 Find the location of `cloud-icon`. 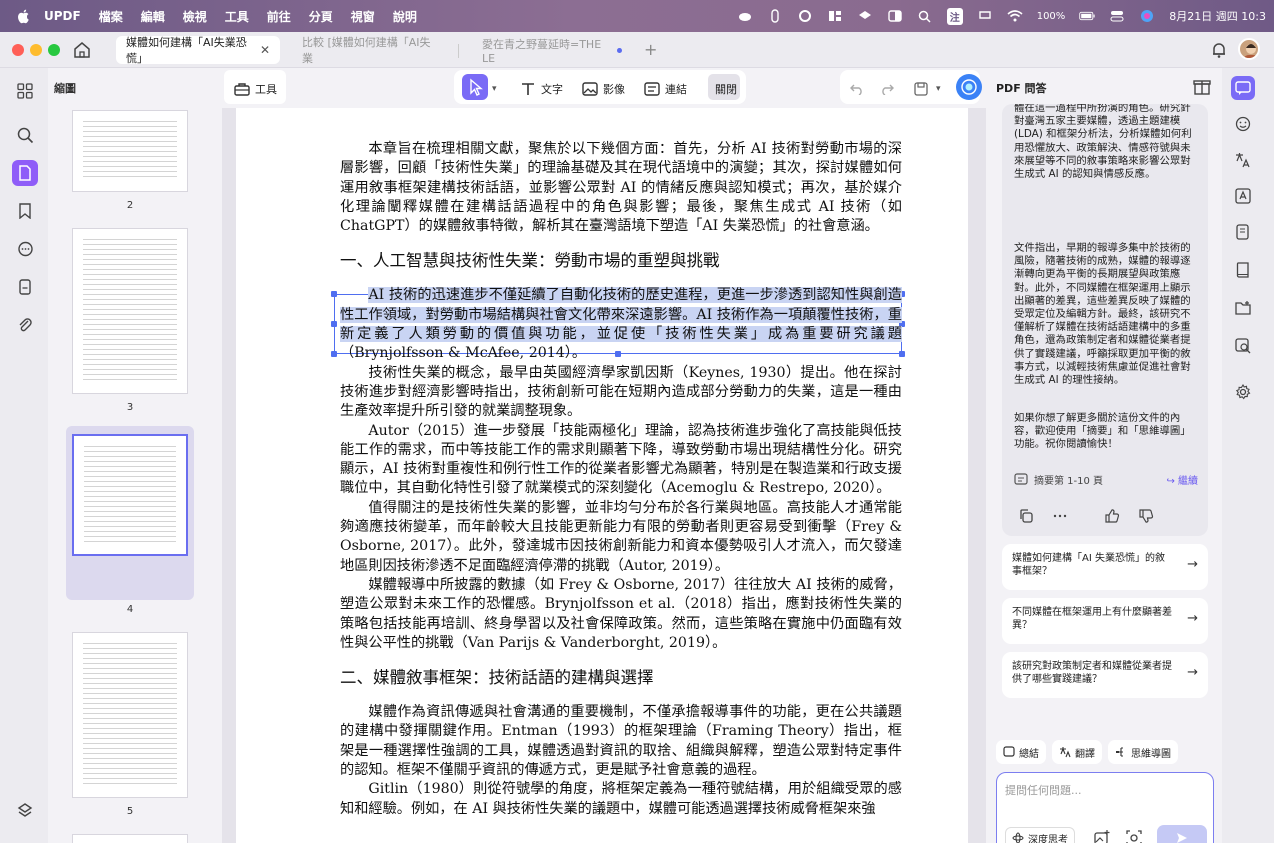

cloud-icon is located at coordinates (745, 16).